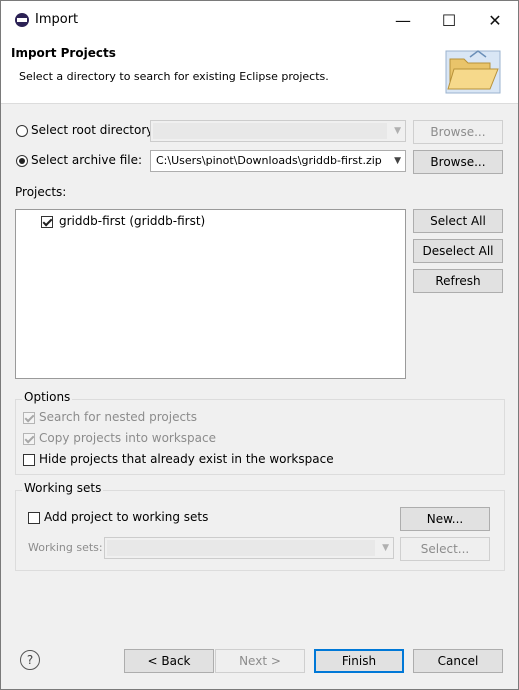  Describe the element at coordinates (29, 418) in the screenshot. I see `search-nested-checkbox` at that location.